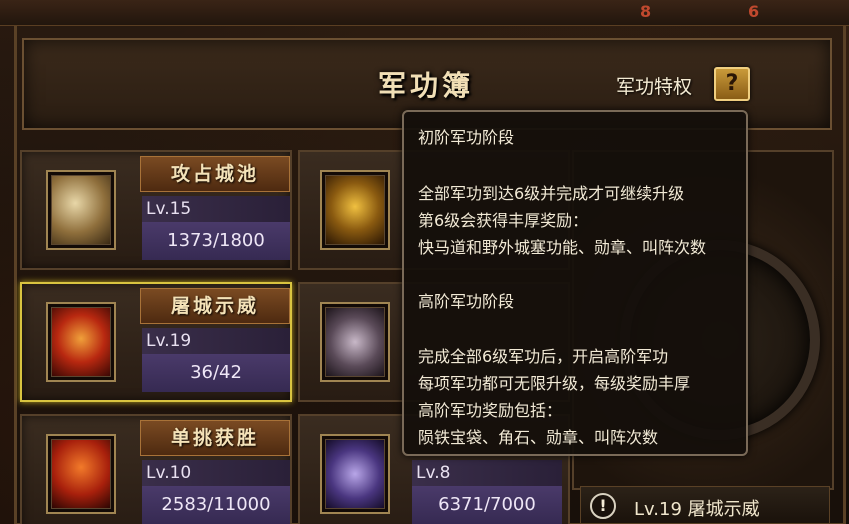 This screenshot has width=849, height=524. What do you see at coordinates (754, 11) in the screenshot?
I see `decor-glyph: 6` at bounding box center [754, 11].